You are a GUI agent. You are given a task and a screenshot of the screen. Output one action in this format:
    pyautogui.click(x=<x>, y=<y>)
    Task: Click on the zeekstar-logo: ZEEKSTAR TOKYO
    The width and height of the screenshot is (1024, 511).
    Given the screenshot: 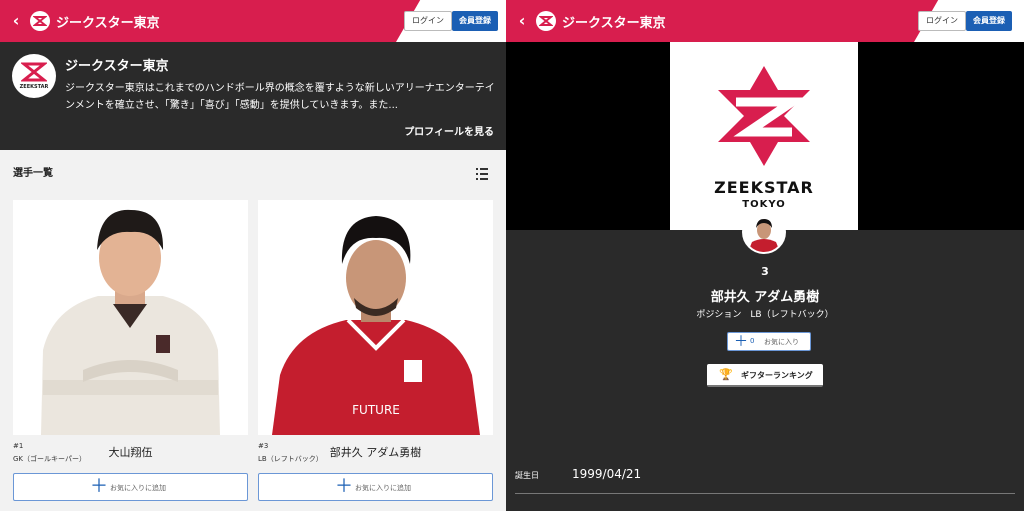 What is the action you would take?
    pyautogui.click(x=764, y=136)
    